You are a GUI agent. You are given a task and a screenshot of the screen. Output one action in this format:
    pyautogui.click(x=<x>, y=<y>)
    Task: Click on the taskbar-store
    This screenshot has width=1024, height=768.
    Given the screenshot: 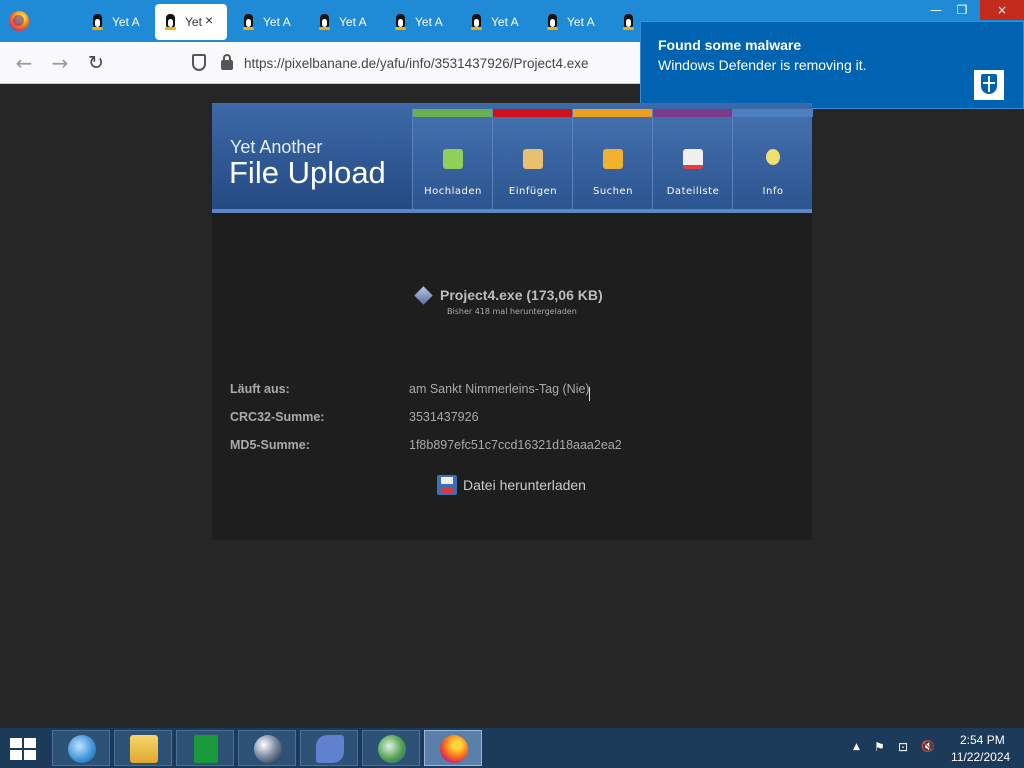 What is the action you would take?
    pyautogui.click(x=205, y=748)
    